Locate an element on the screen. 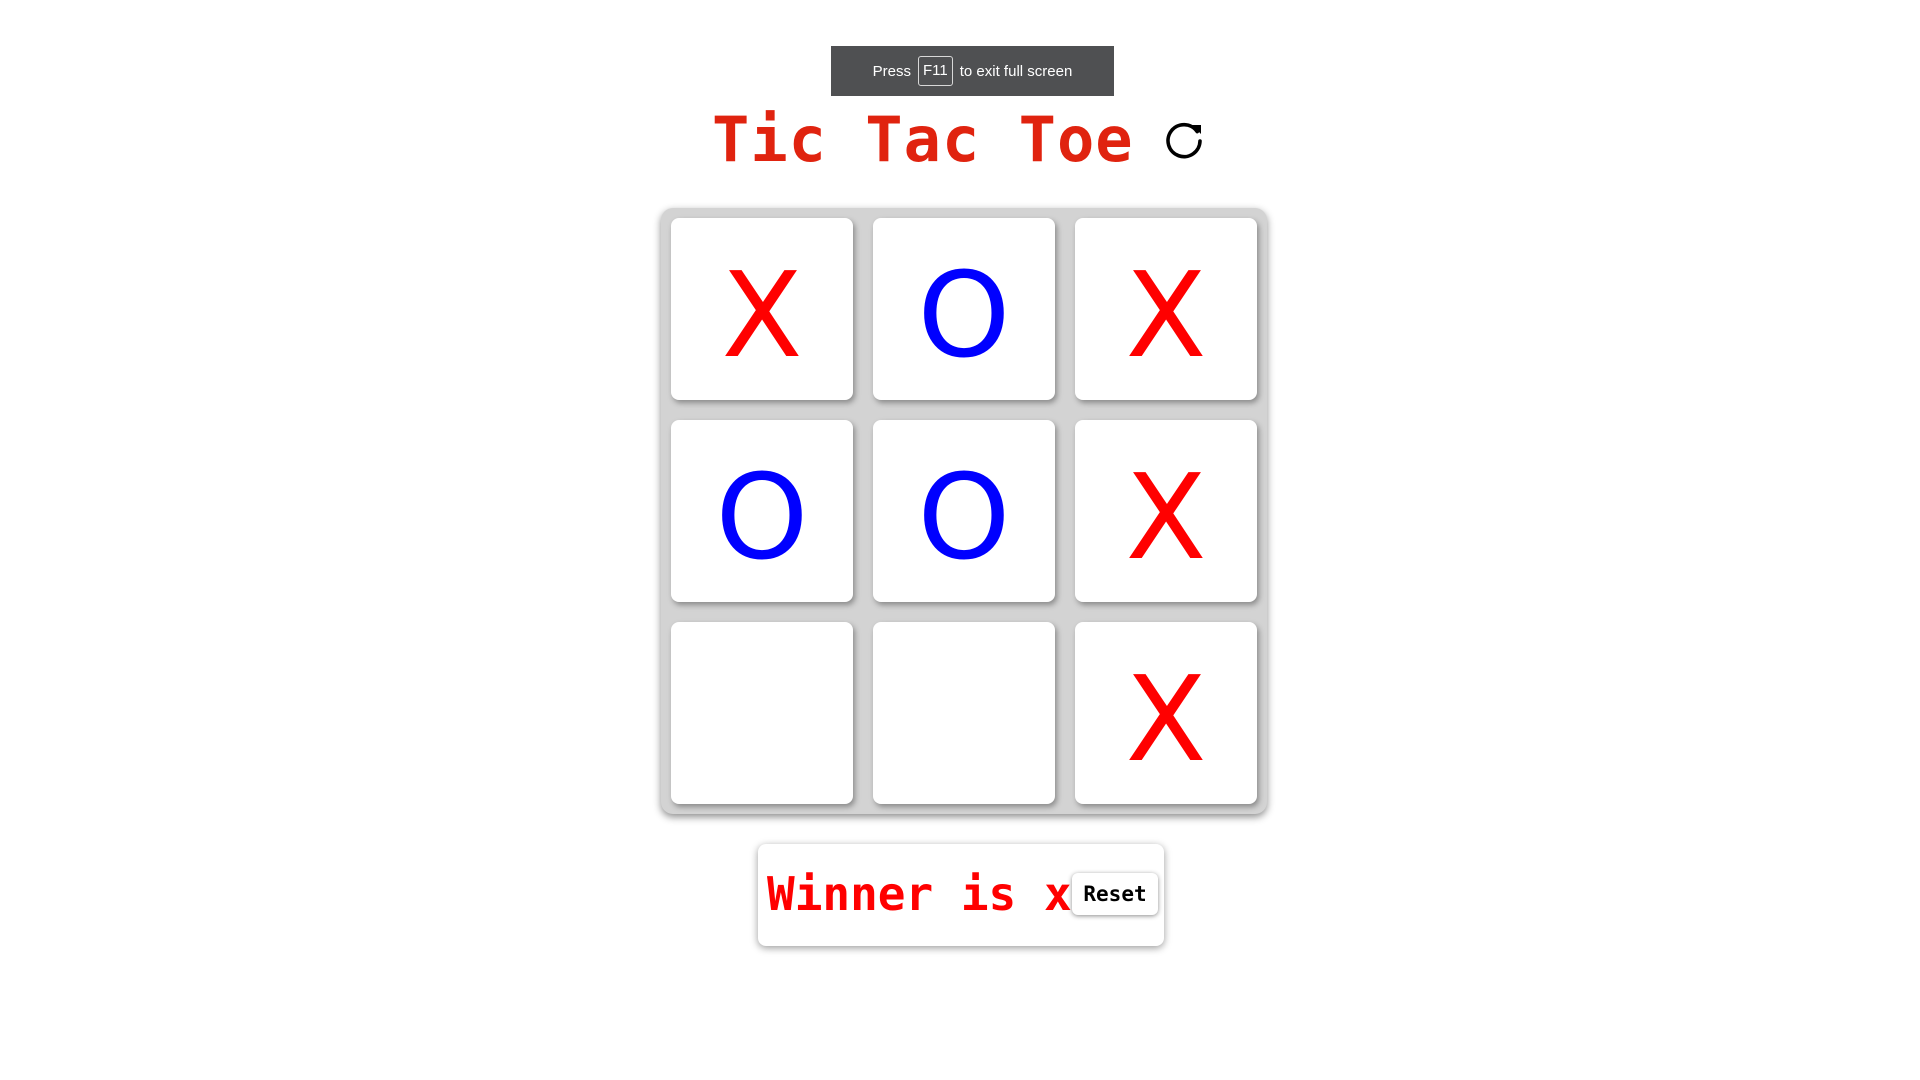 The image size is (1920, 1080). board-cell-4: O is located at coordinates (762, 511).